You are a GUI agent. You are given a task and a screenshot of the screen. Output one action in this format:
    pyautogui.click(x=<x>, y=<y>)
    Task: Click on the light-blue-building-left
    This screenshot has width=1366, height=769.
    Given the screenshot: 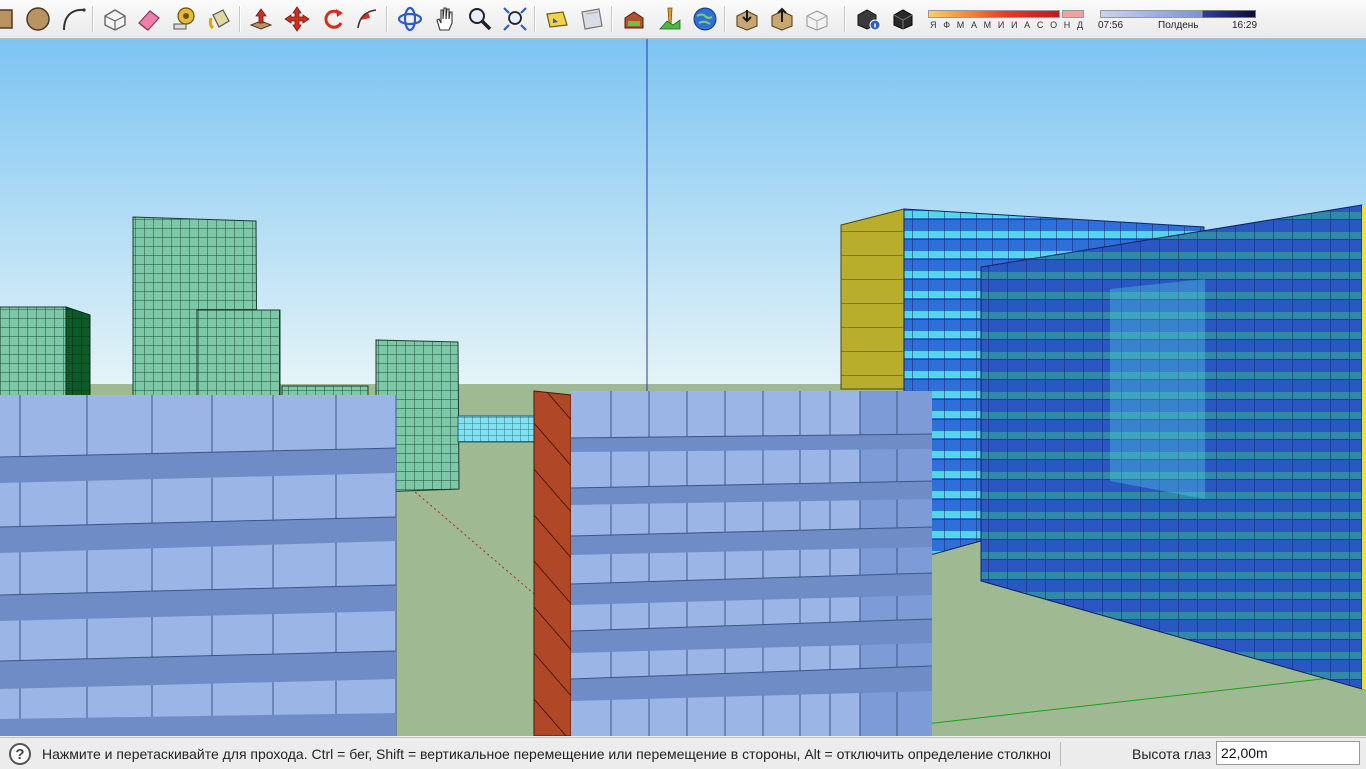 What is the action you would take?
    pyautogui.click(x=198, y=565)
    